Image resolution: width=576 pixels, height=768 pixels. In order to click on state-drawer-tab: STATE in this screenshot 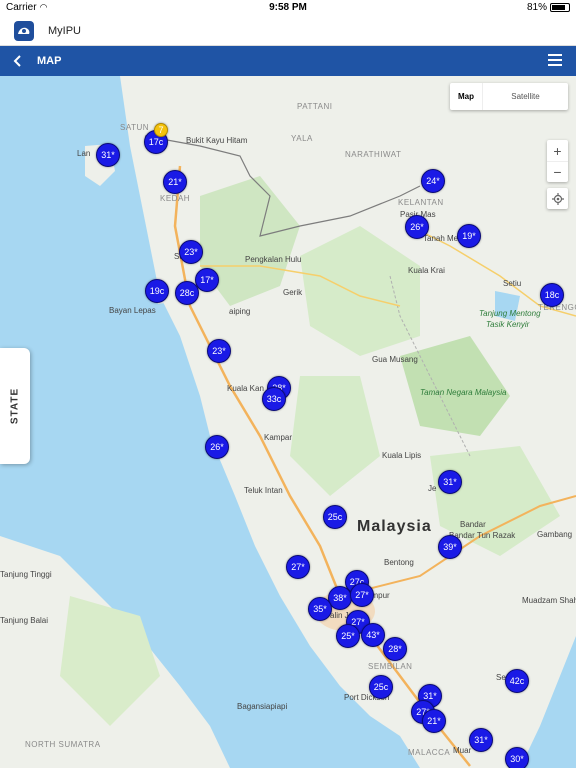, I will do `click(15, 406)`.